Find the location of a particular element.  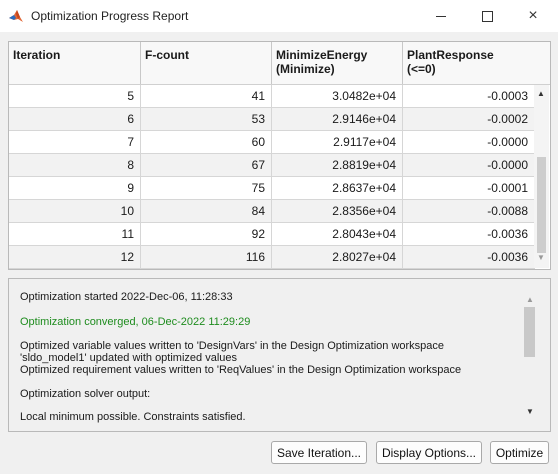

cell-minimize-energy: 2.8356e+04 is located at coordinates (337, 211).